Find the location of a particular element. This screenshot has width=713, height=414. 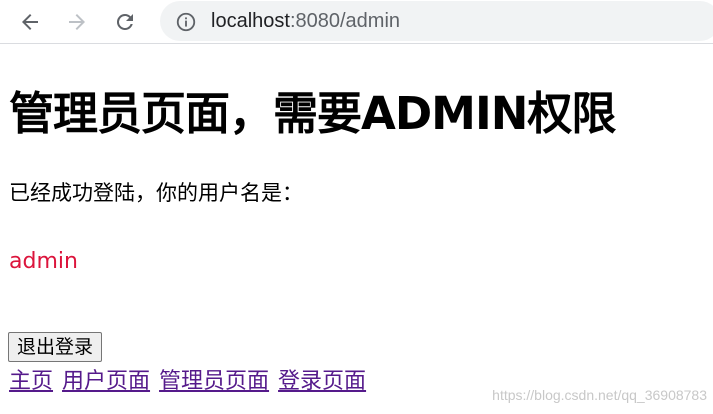

forward-button is located at coordinates (77, 22).